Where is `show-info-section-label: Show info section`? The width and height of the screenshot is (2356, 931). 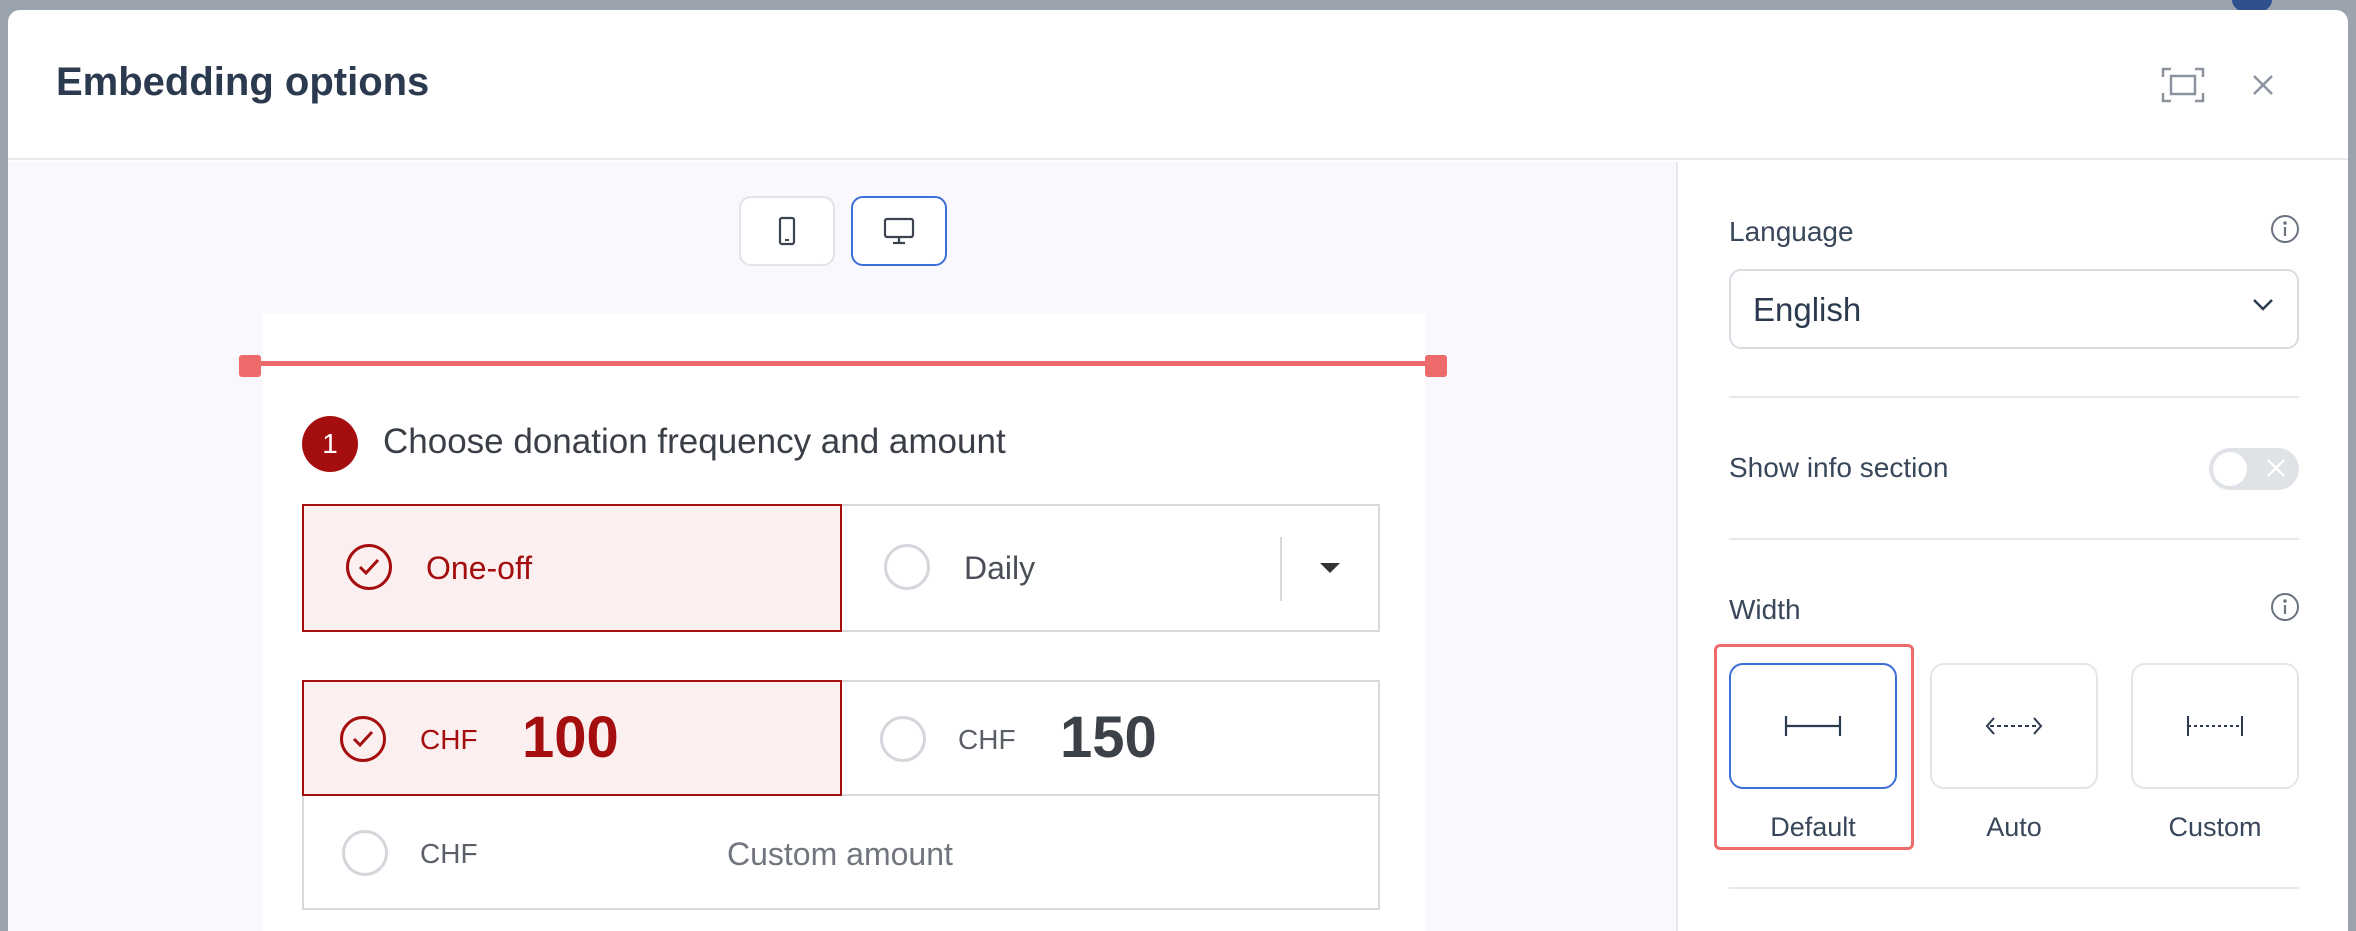
show-info-section-label: Show info section is located at coordinates (1839, 467).